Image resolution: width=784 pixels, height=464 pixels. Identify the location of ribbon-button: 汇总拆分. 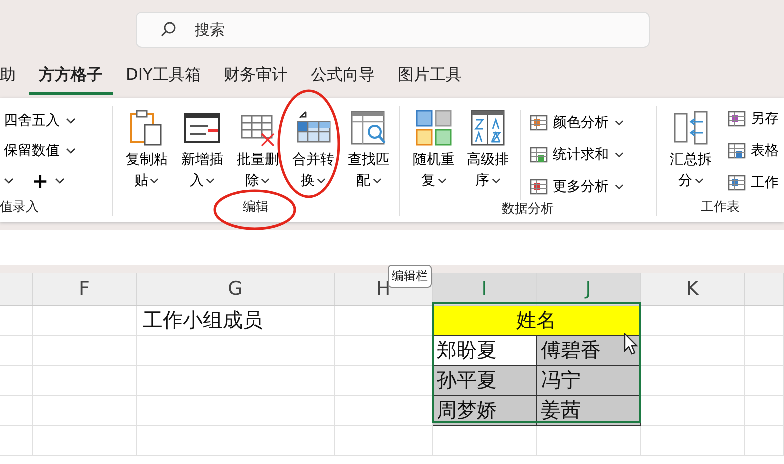
(691, 152).